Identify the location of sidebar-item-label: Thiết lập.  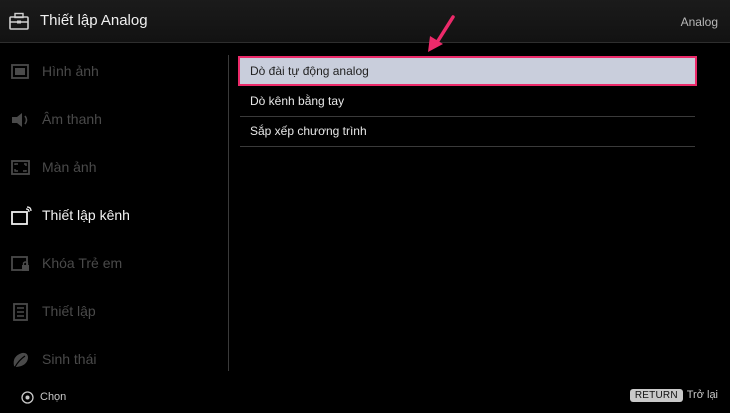
(69, 311).